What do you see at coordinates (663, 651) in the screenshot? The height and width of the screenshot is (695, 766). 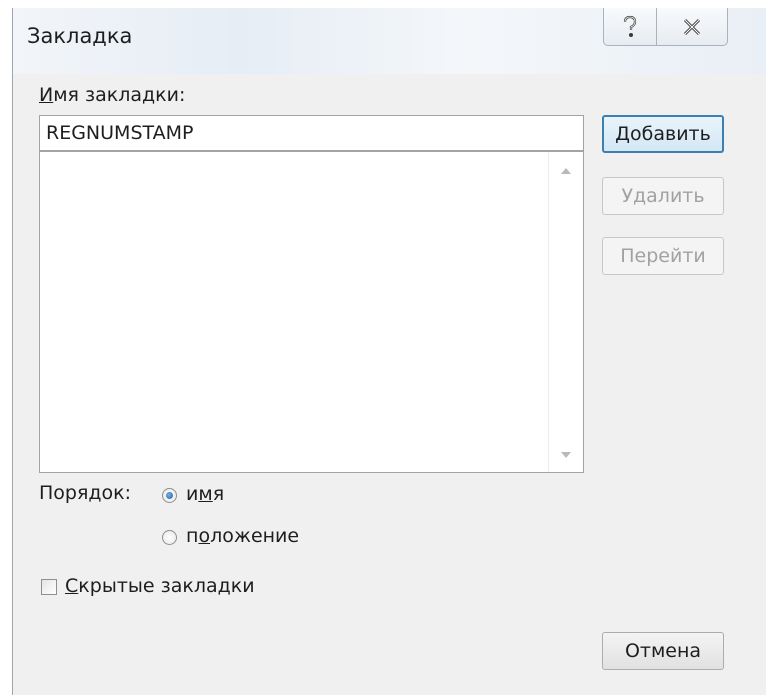 I see `cancel-button: Отмена` at bounding box center [663, 651].